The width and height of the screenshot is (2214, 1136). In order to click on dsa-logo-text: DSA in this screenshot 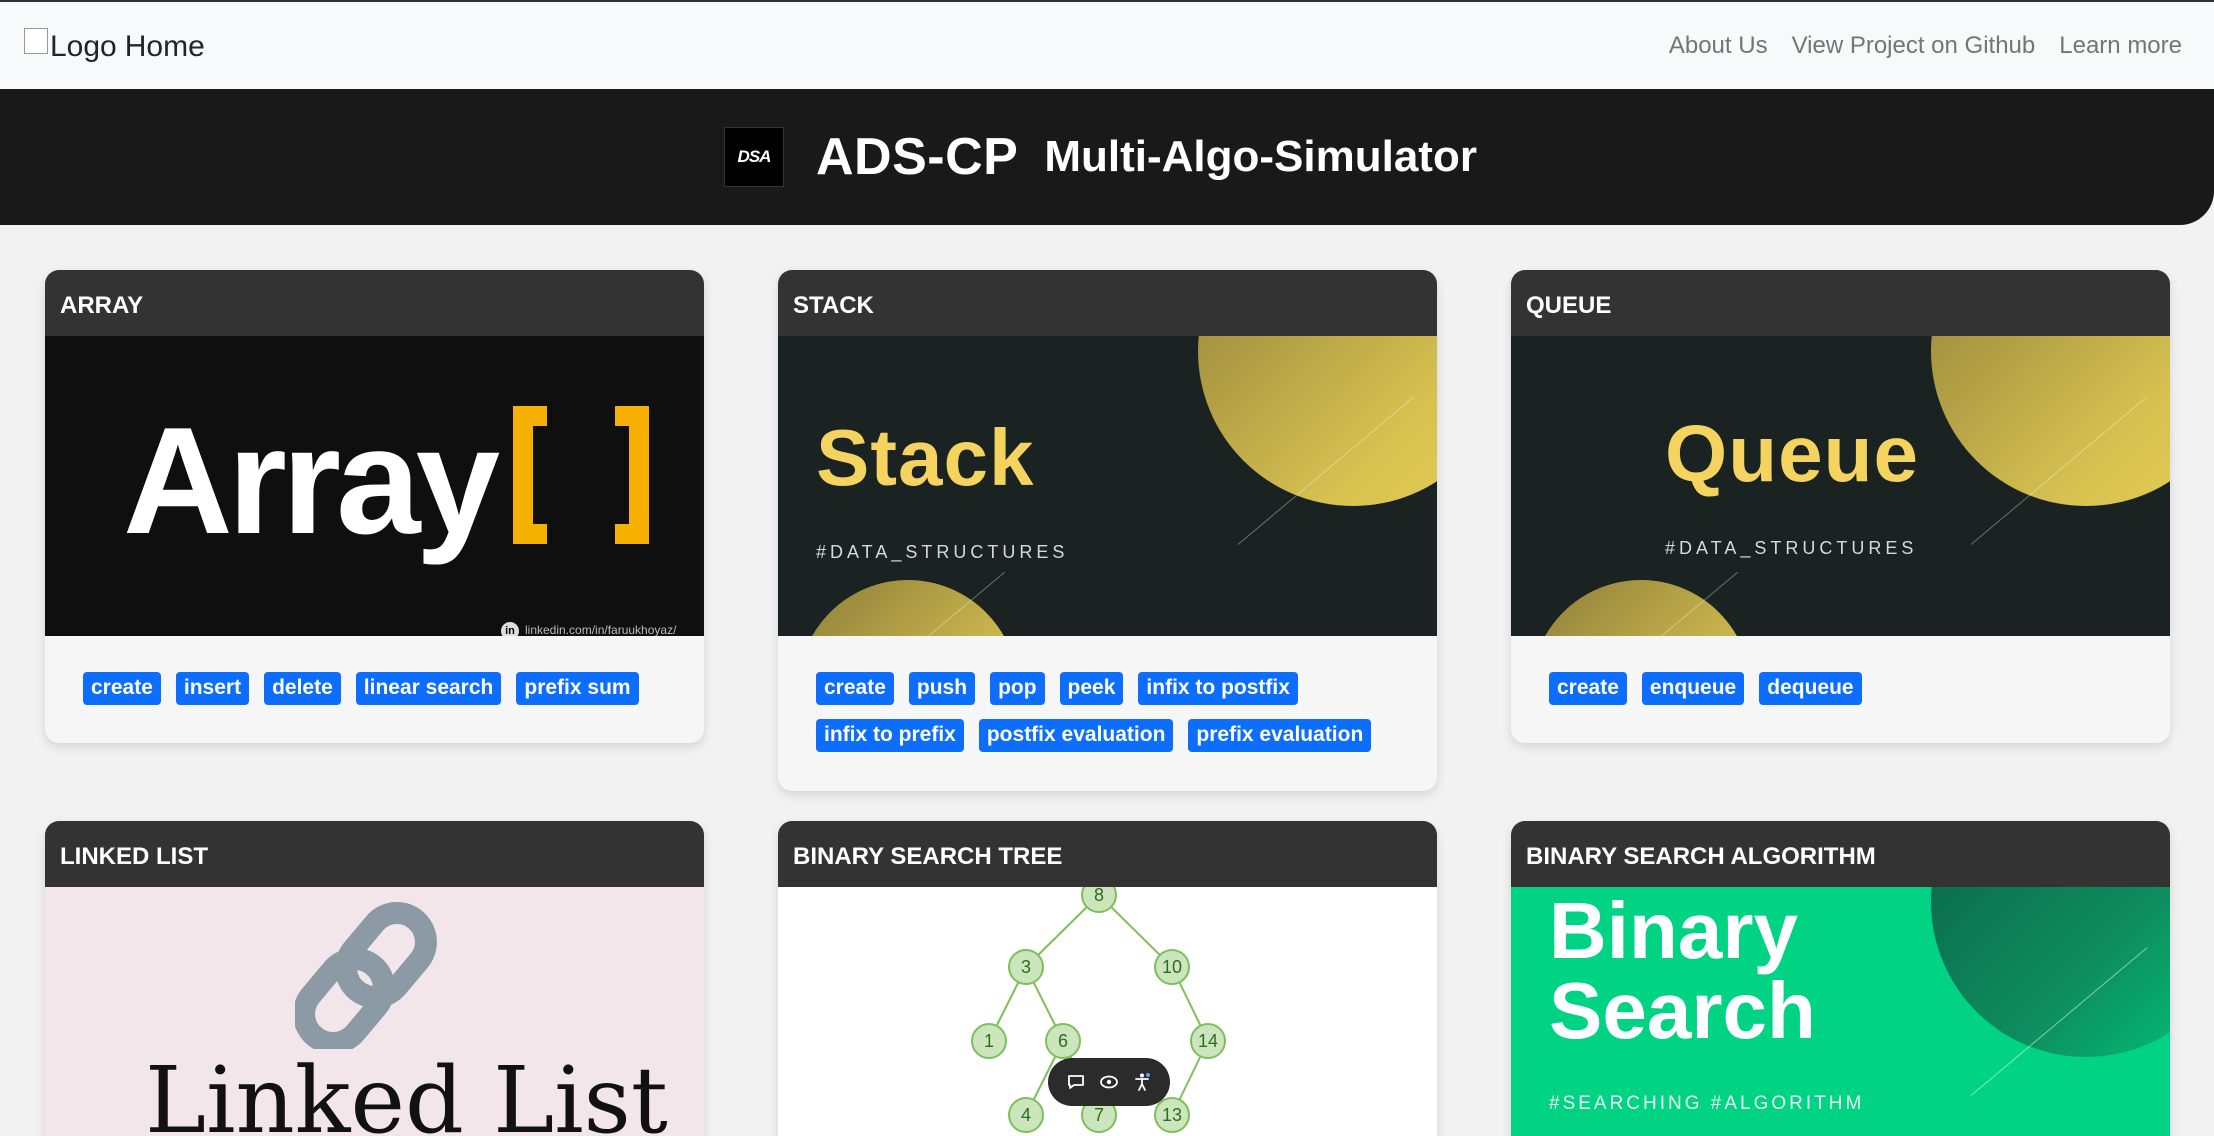, I will do `click(754, 156)`.